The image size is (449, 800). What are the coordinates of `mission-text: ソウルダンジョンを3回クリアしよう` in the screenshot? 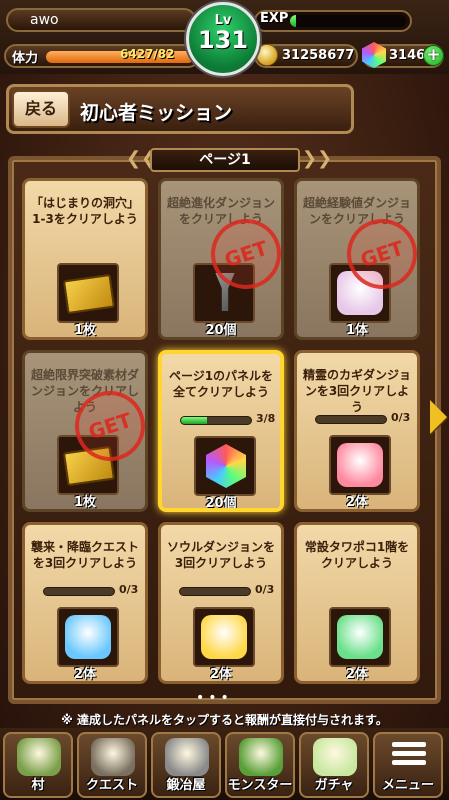 It's located at (220, 555).